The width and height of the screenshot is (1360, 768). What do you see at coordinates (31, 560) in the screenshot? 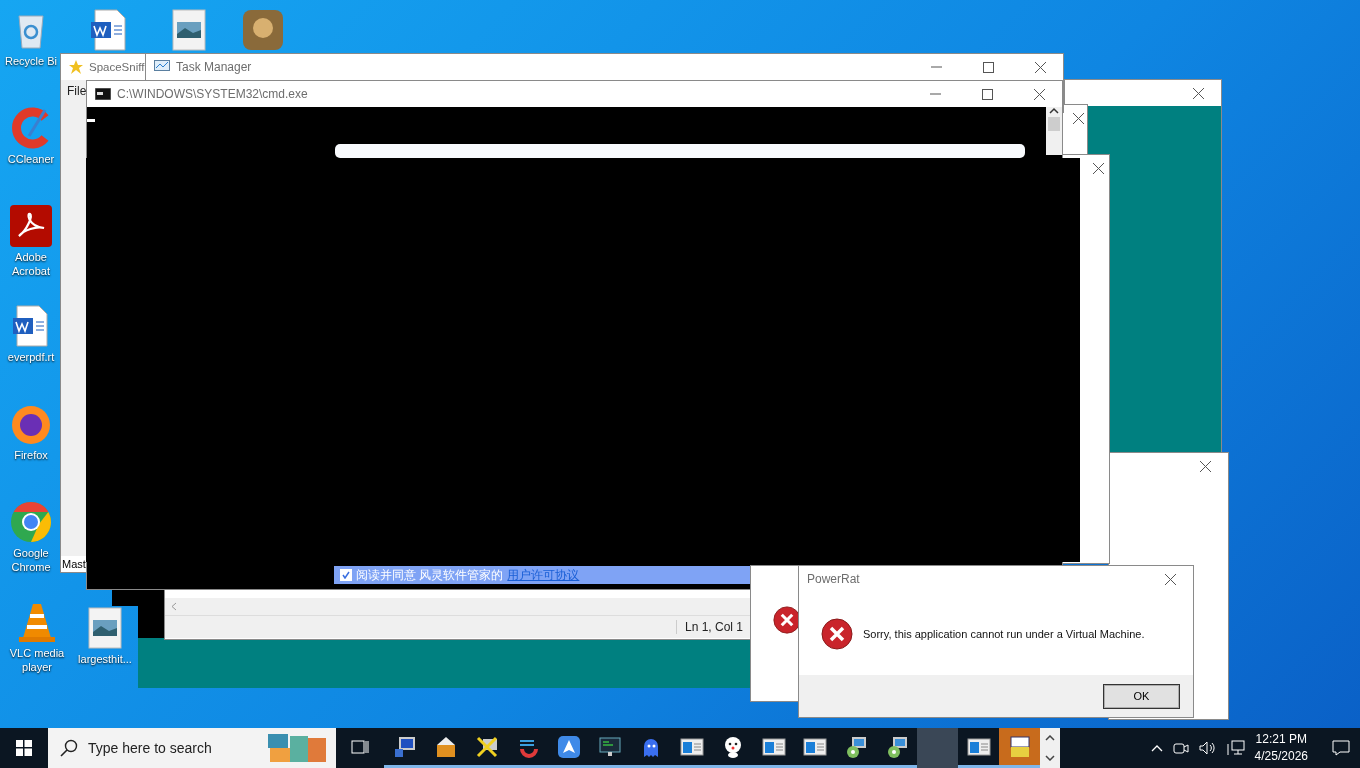
I see `desktop-icon-label: Google Chrome` at bounding box center [31, 560].